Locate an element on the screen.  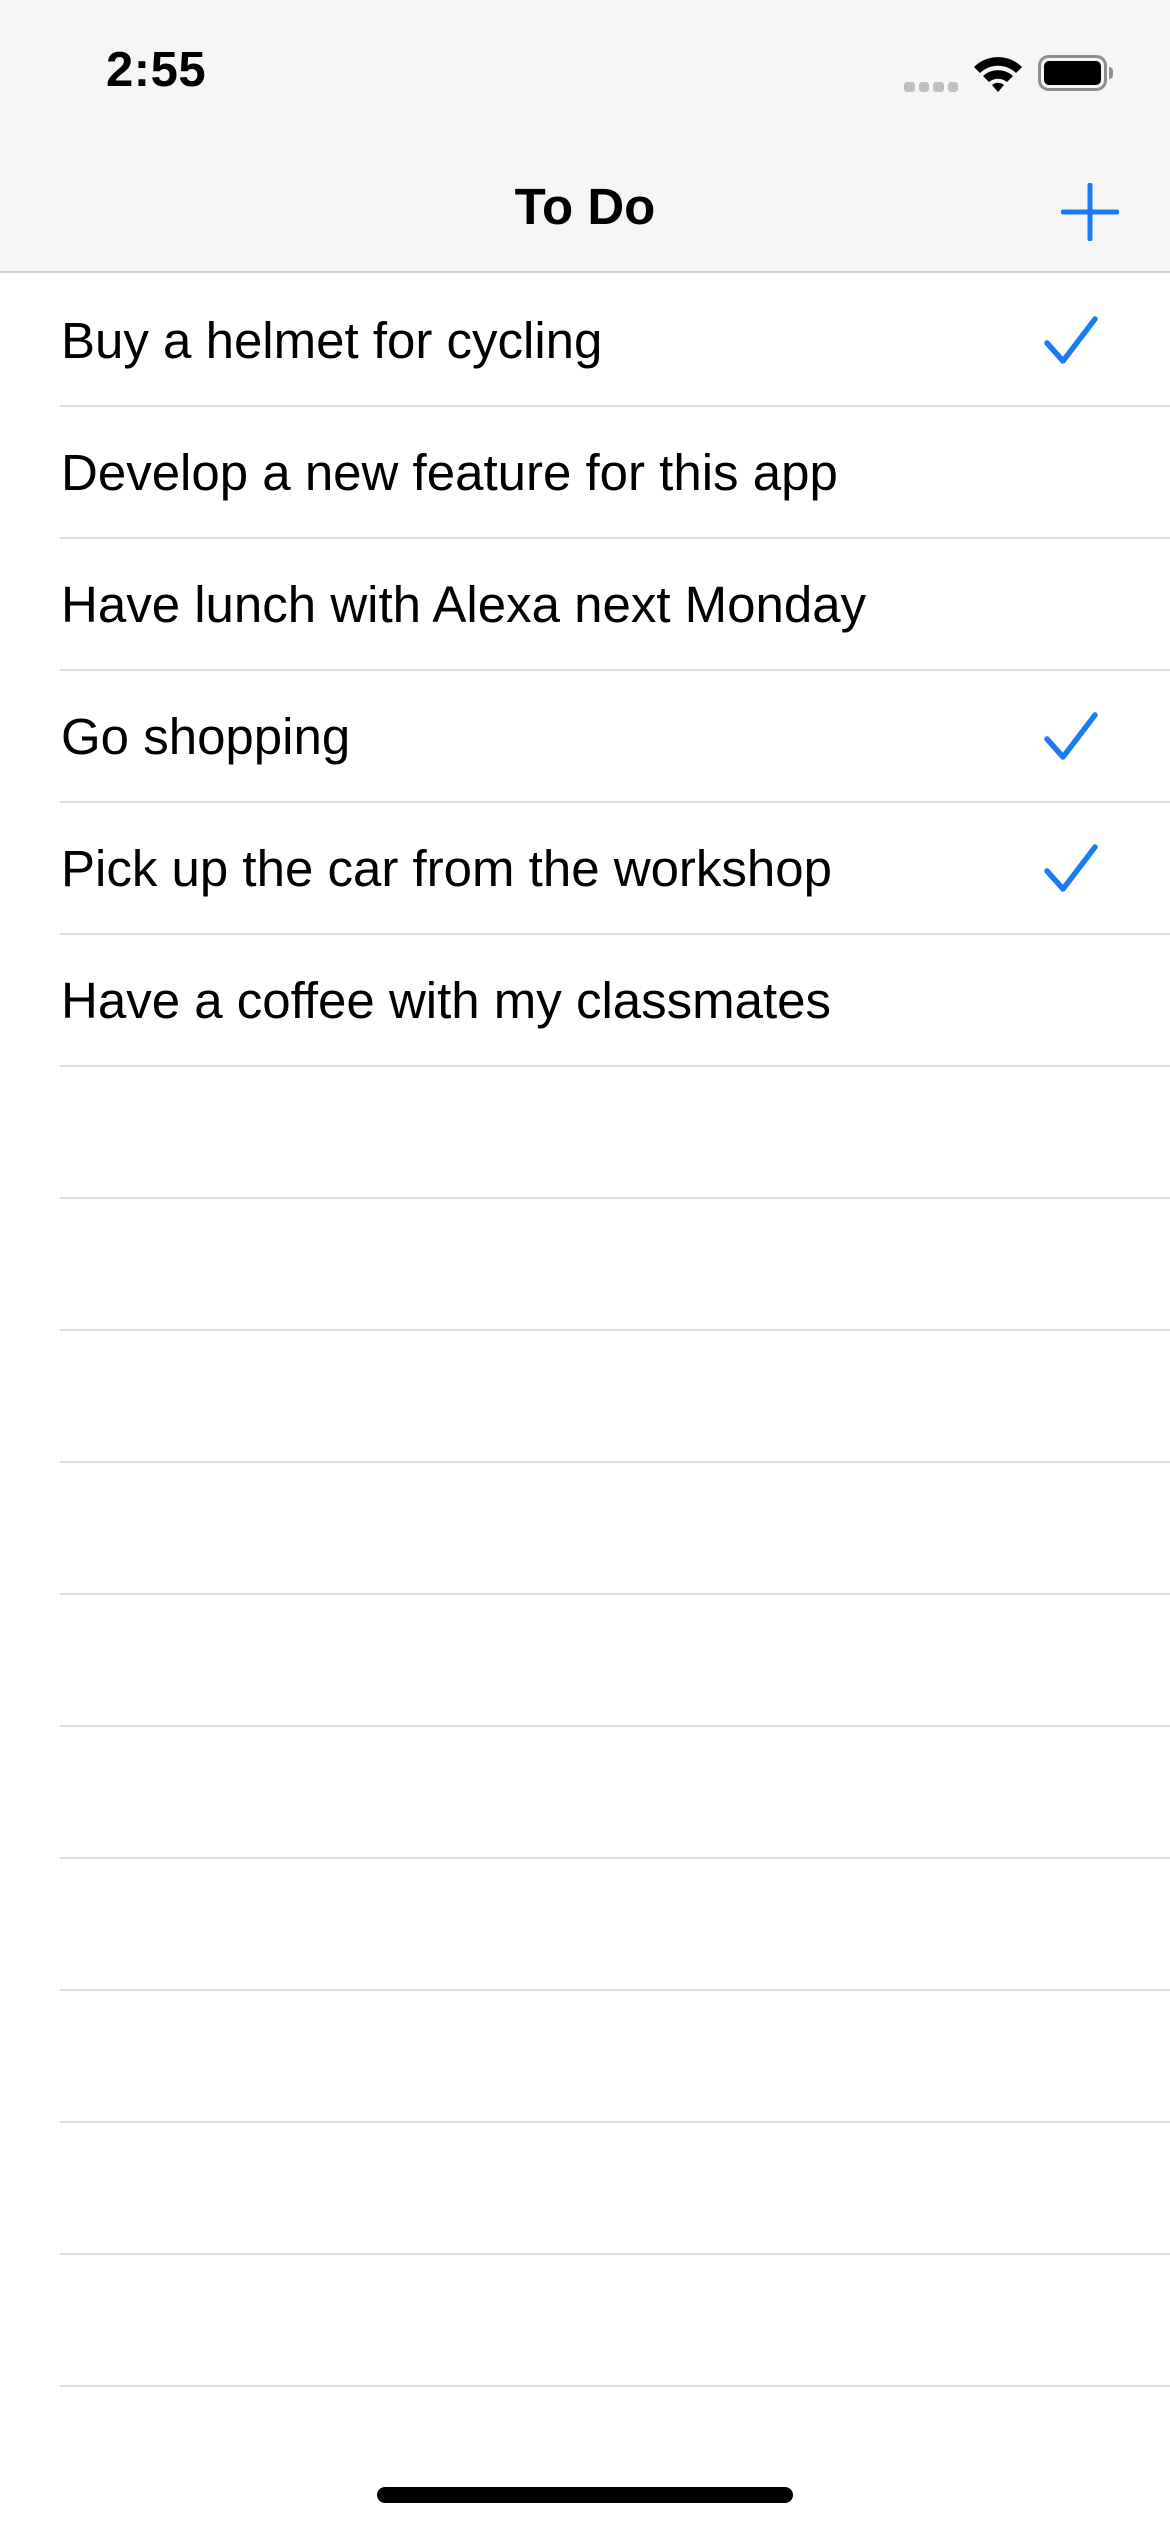
plus-icon is located at coordinates (1090, 212).